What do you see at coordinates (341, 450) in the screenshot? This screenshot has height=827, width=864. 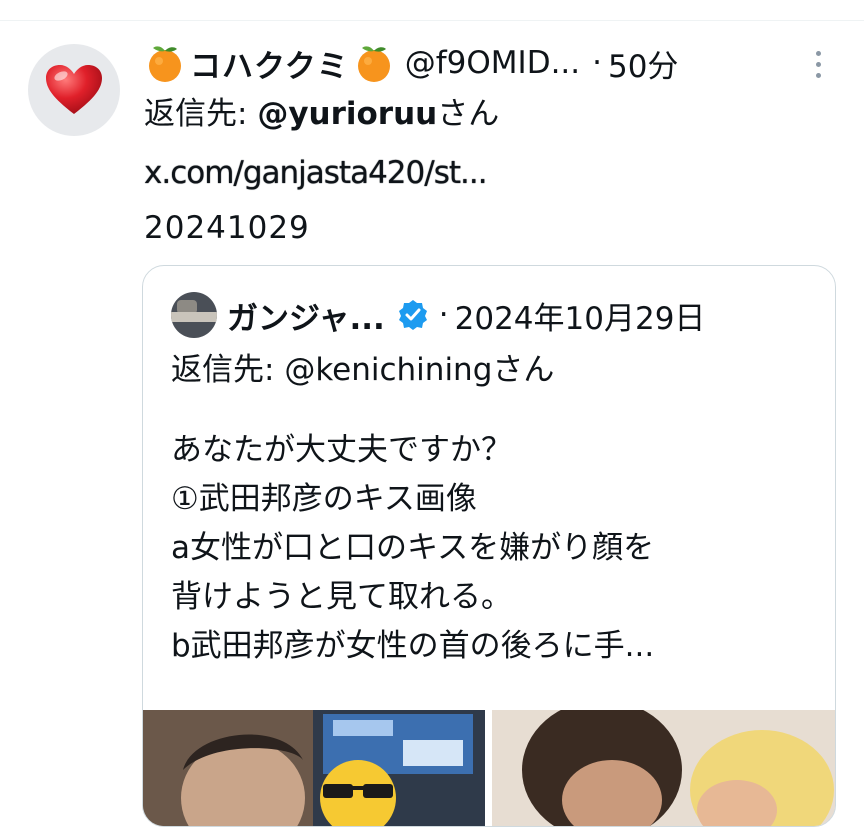 I see `quote-line: あなたが大丈夫ですか？` at bounding box center [341, 450].